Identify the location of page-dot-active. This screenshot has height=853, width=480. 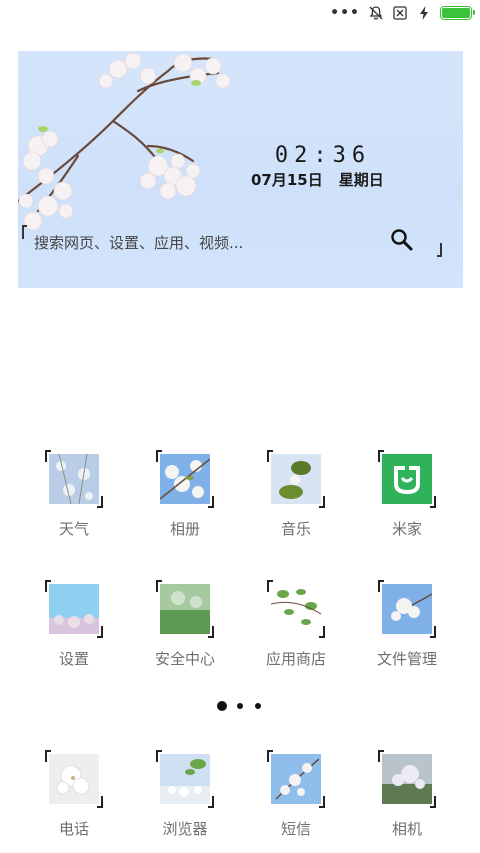
(222, 706).